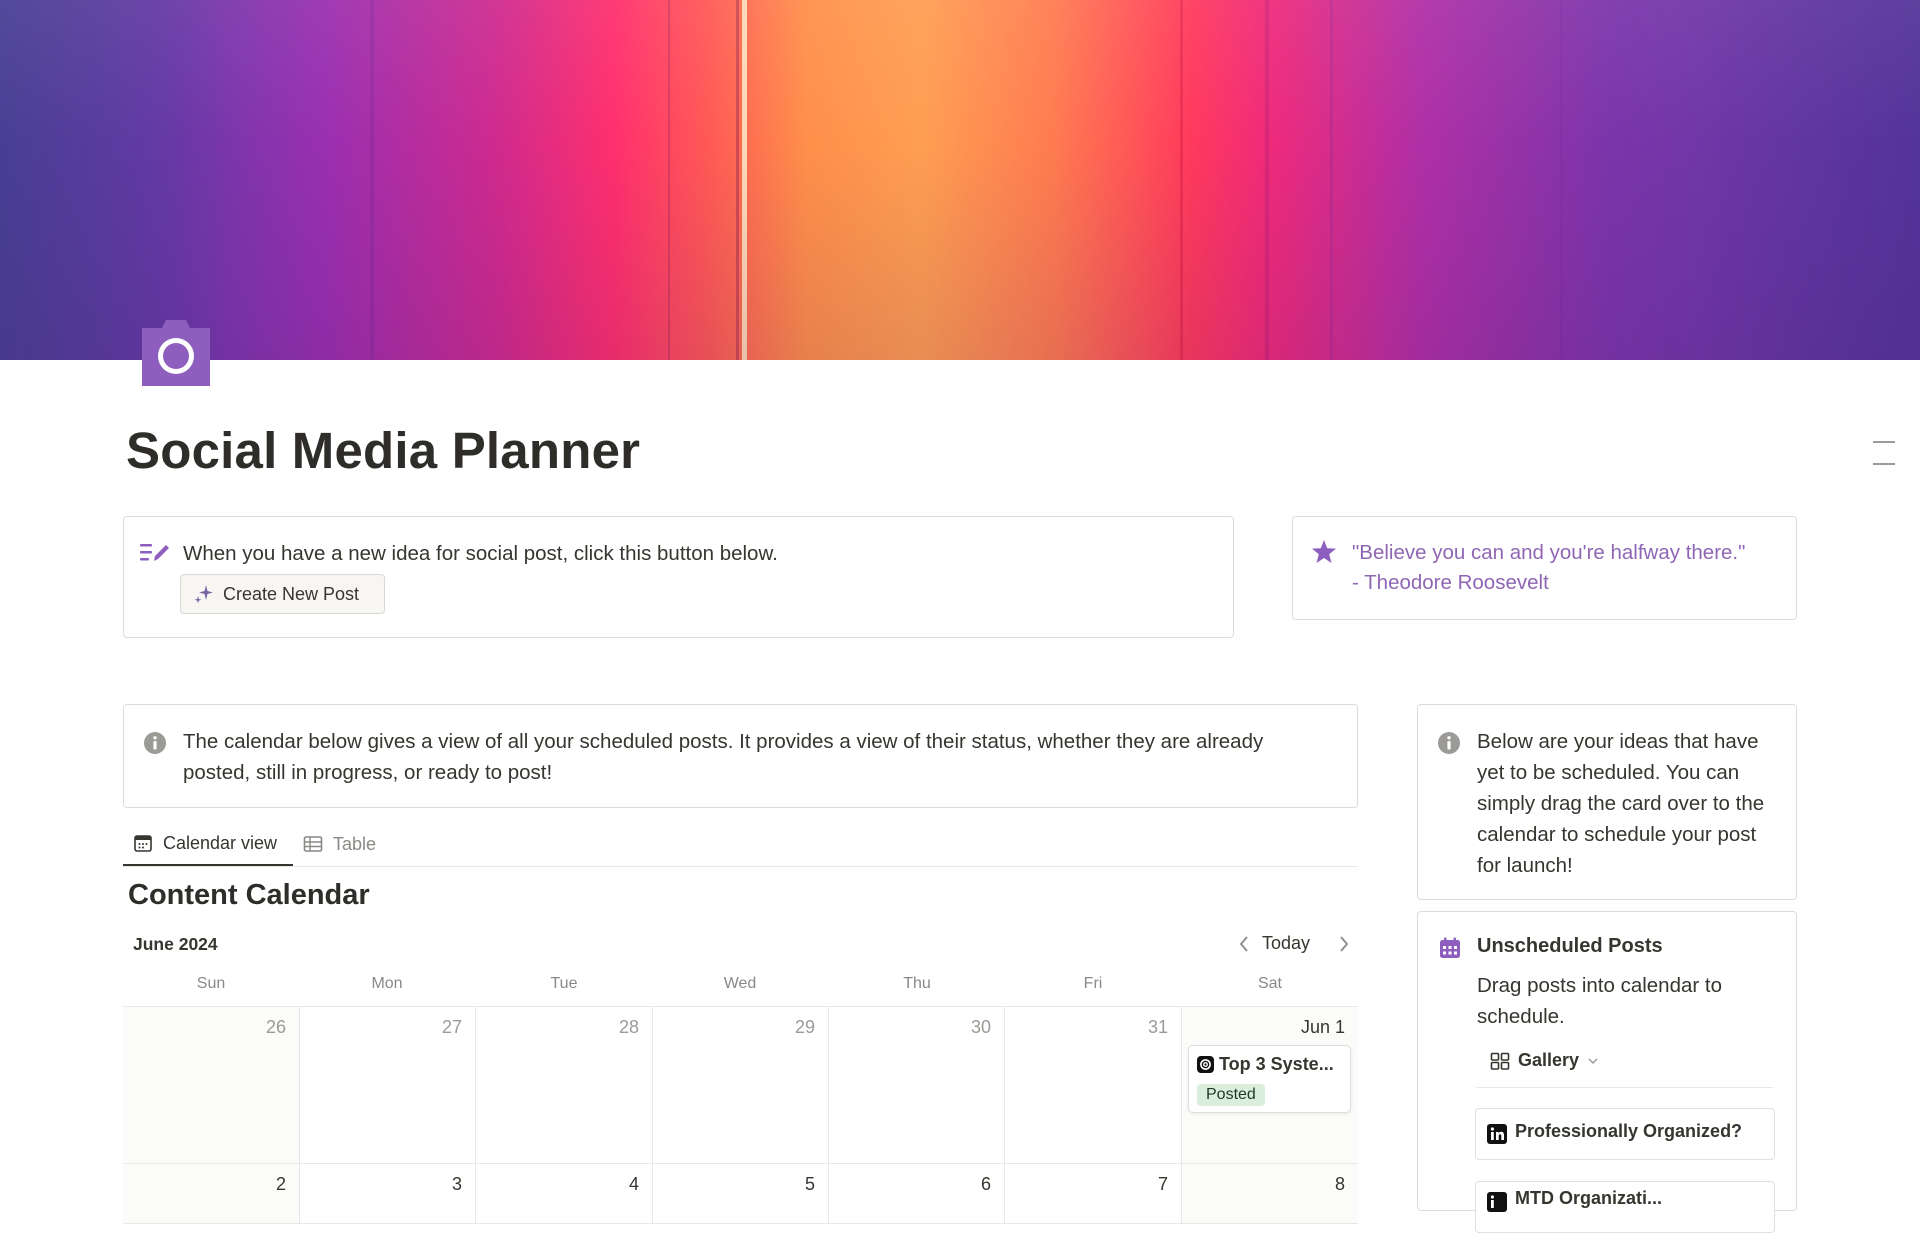 The width and height of the screenshot is (1920, 1233). What do you see at coordinates (633, 1184) in the screenshot?
I see `day-number: 4` at bounding box center [633, 1184].